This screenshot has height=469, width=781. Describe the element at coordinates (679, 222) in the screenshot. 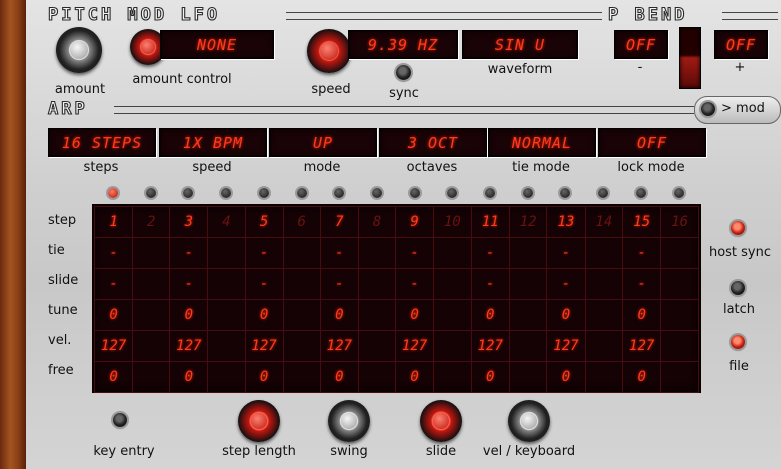

I see `step-cell: 16` at that location.